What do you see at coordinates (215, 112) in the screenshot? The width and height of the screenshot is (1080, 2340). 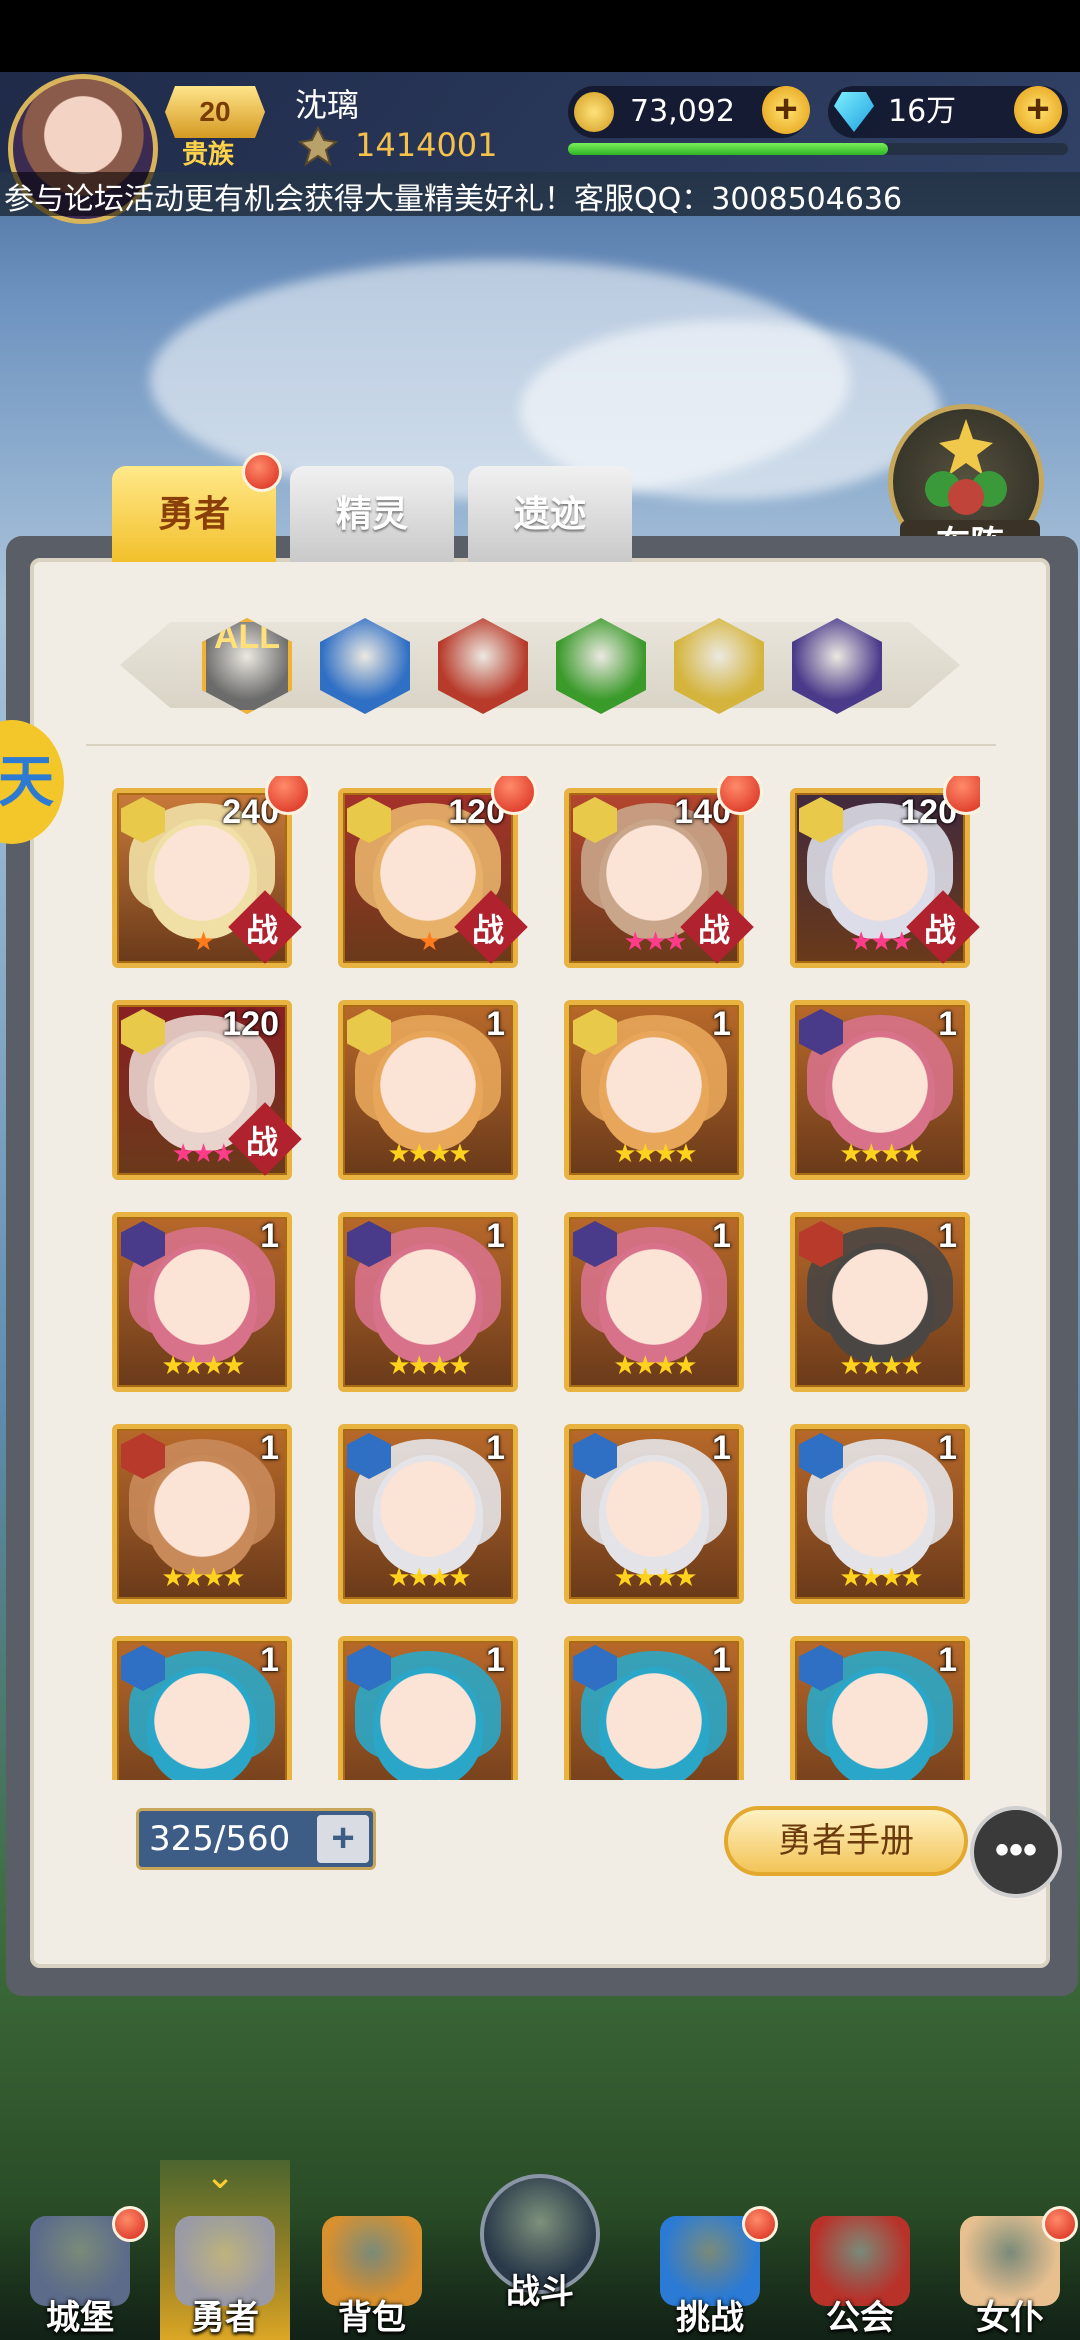 I see `vip-level-badge: 20` at bounding box center [215, 112].